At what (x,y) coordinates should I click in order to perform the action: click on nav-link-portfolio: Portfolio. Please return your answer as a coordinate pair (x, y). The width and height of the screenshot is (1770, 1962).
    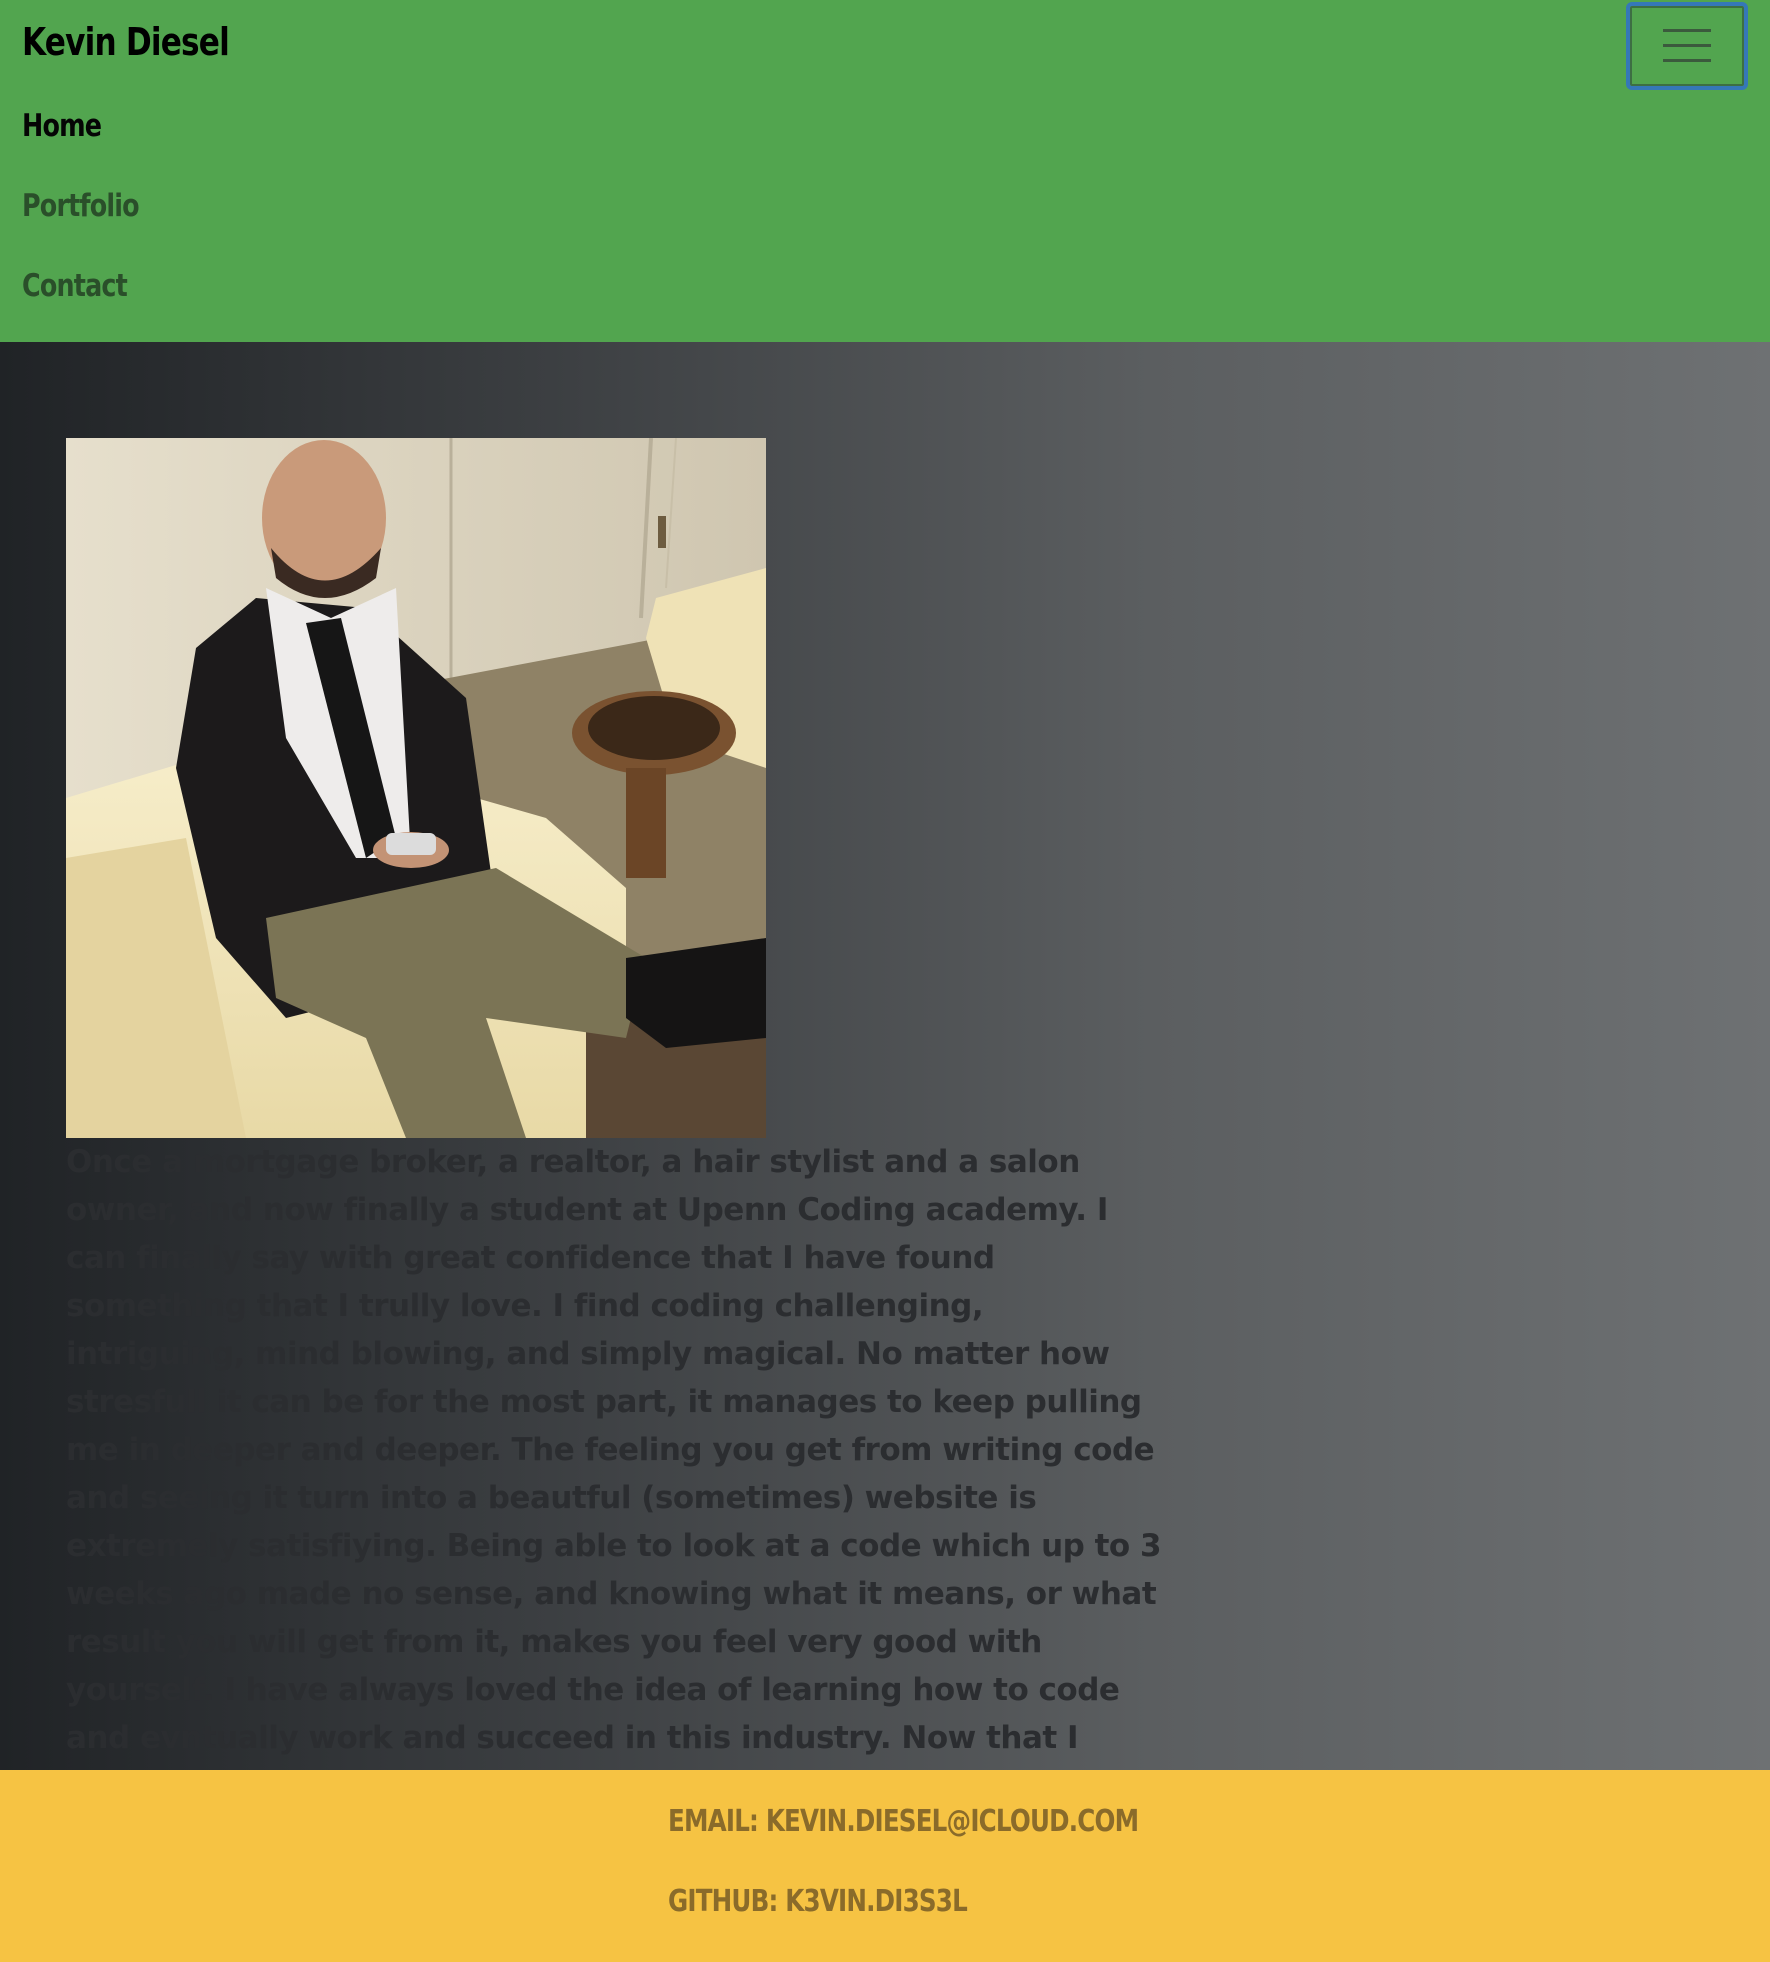
    Looking at the image, I should click on (81, 220).